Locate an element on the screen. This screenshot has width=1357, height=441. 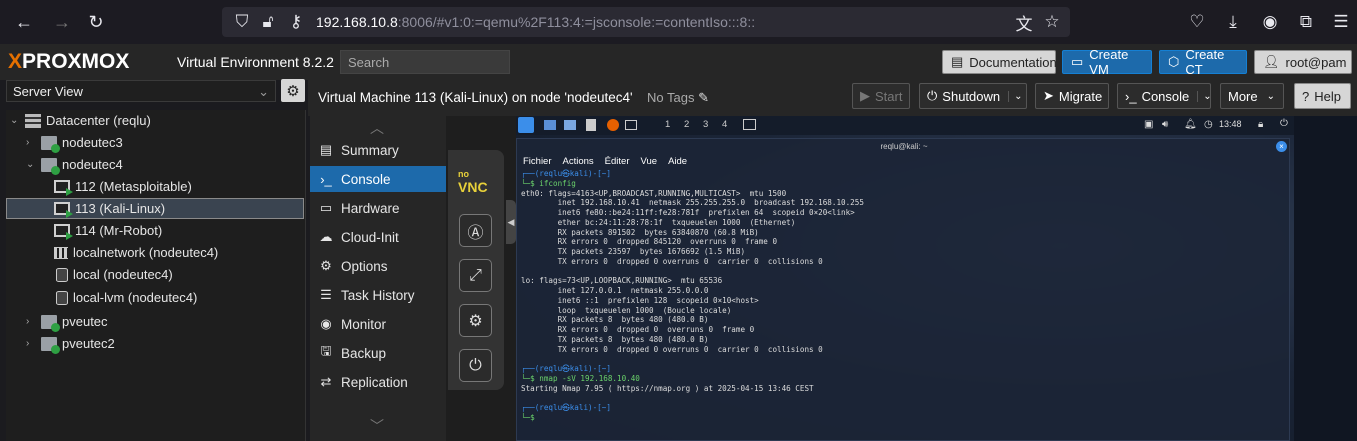
term-menu-actions: Actions is located at coordinates (578, 161).